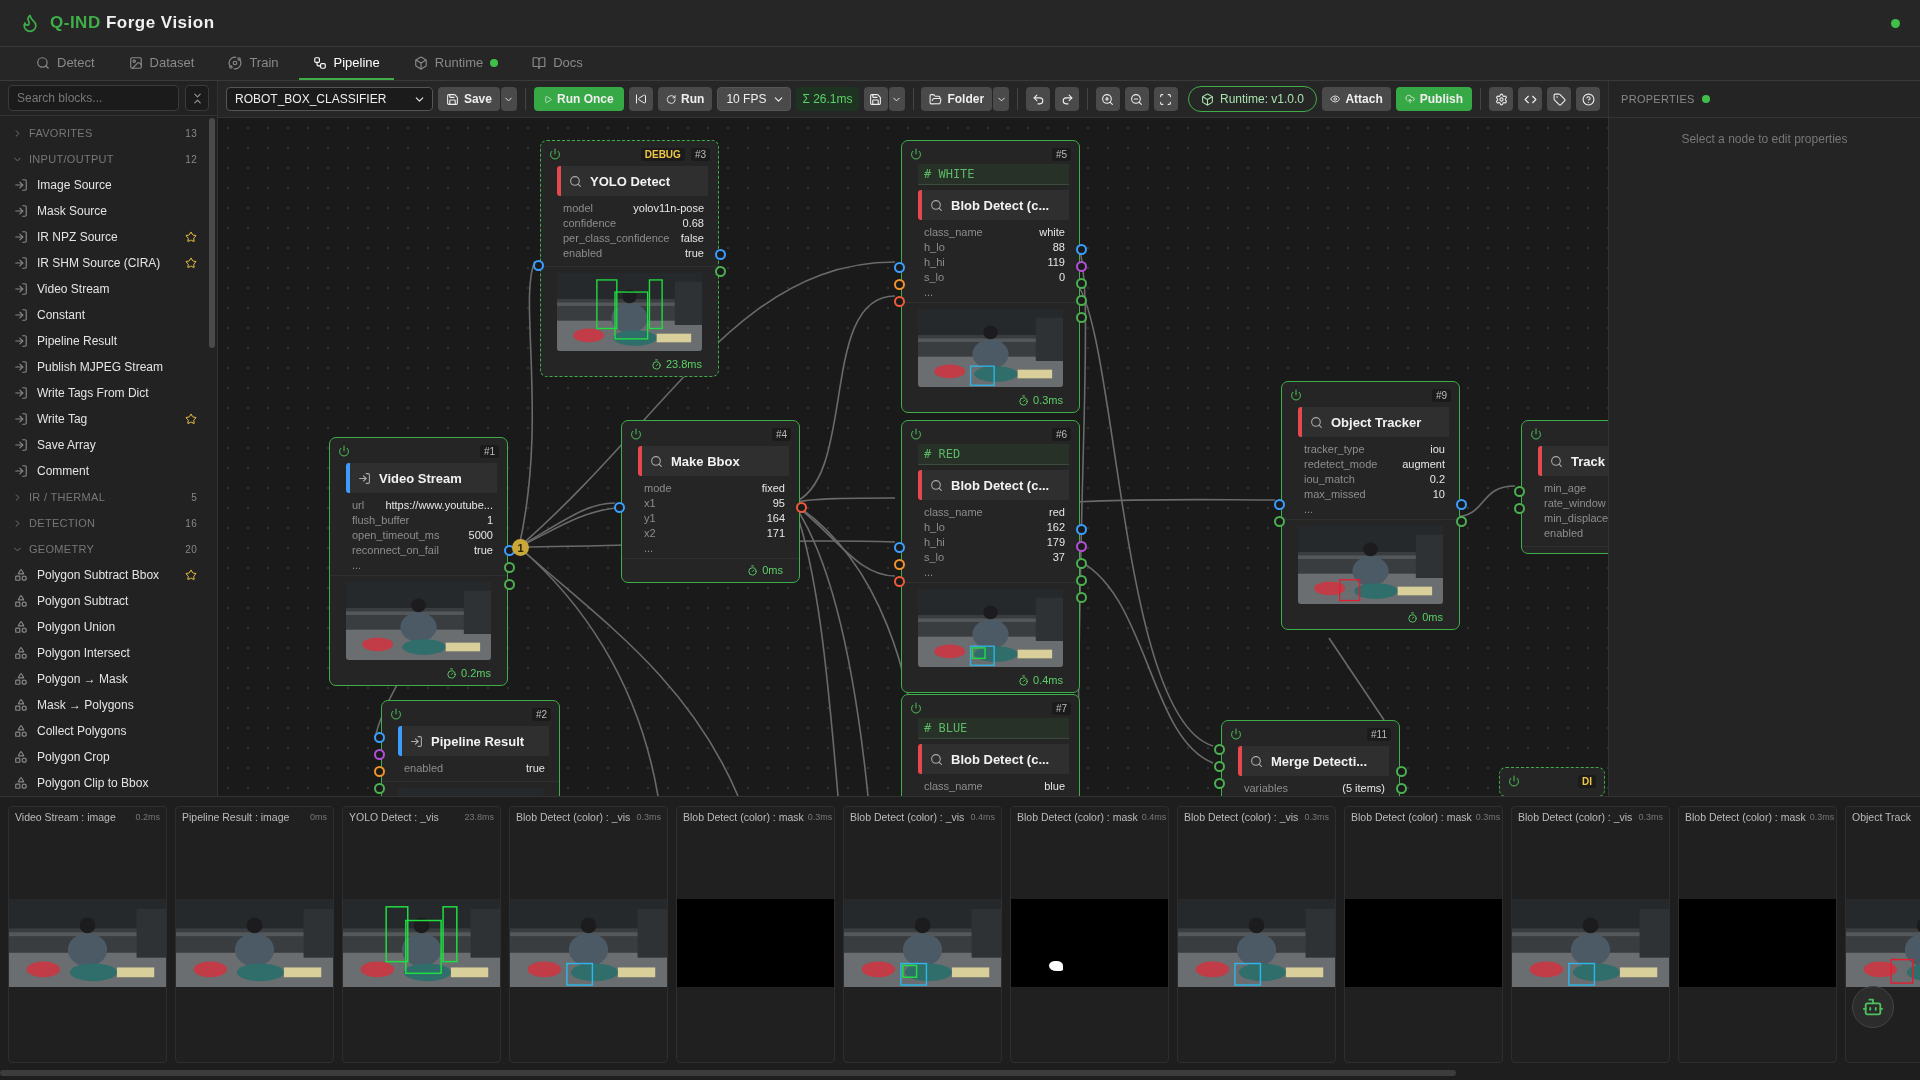 The height and width of the screenshot is (1080, 1920). What do you see at coordinates (108, 471) in the screenshot?
I see `block-item: Comment` at bounding box center [108, 471].